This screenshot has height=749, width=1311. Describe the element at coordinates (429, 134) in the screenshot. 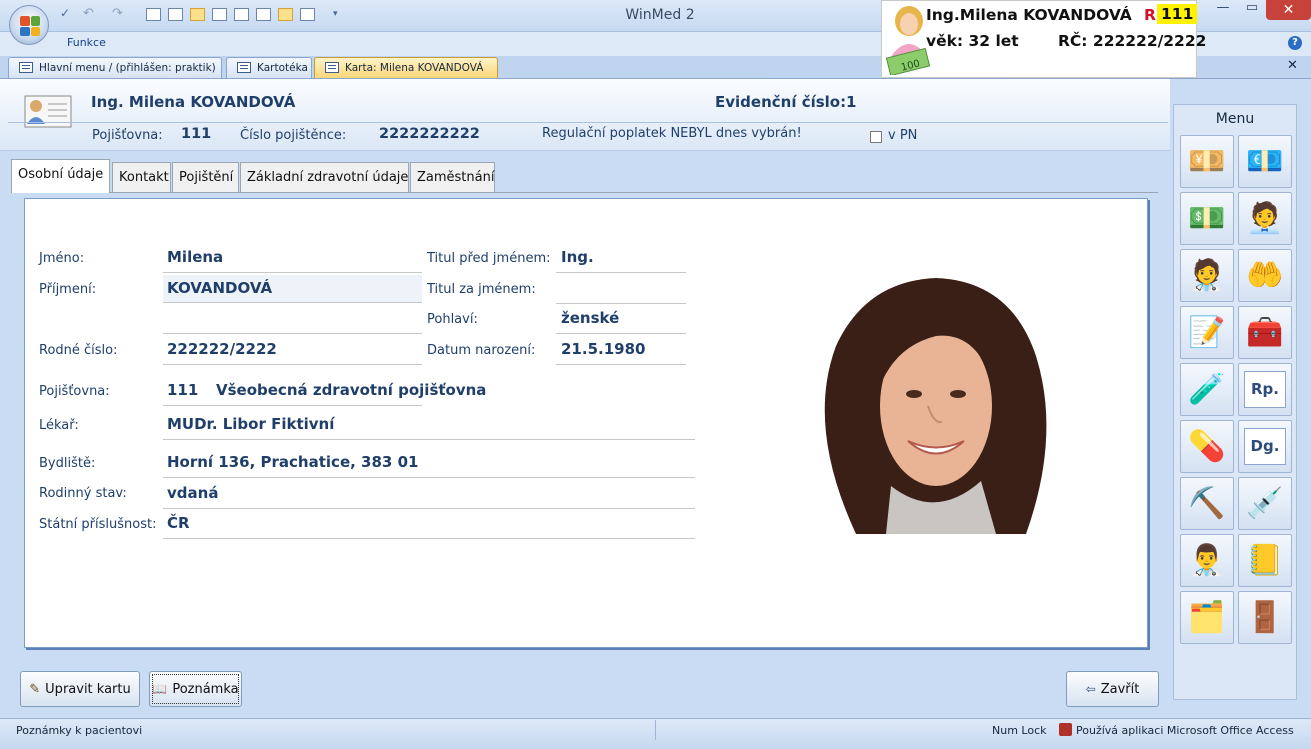

I see `header-cislo-value: 2222222222` at that location.